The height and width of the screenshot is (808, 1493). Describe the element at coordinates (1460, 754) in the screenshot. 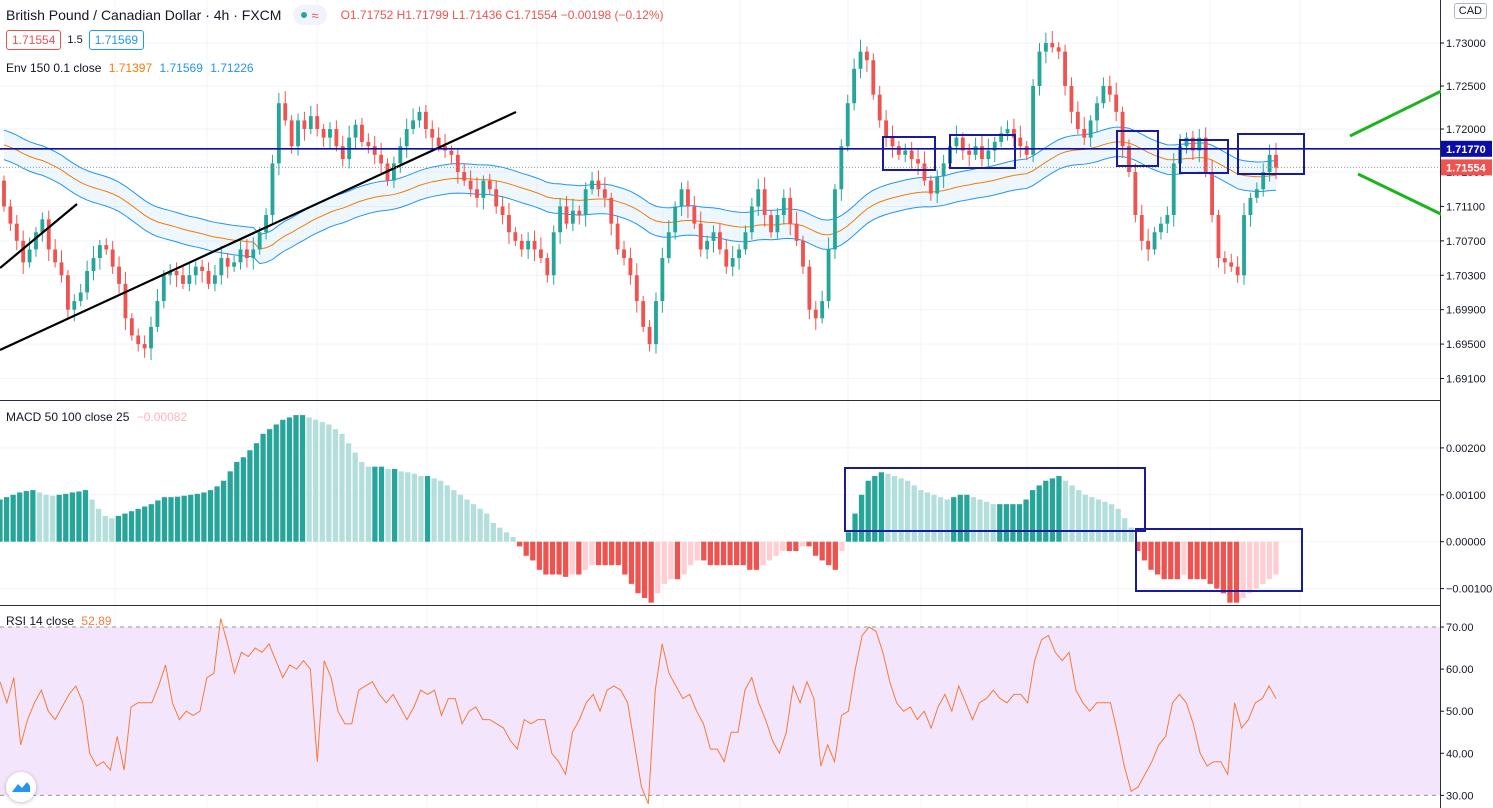

I see `rsi-tick-label: 40.00` at that location.